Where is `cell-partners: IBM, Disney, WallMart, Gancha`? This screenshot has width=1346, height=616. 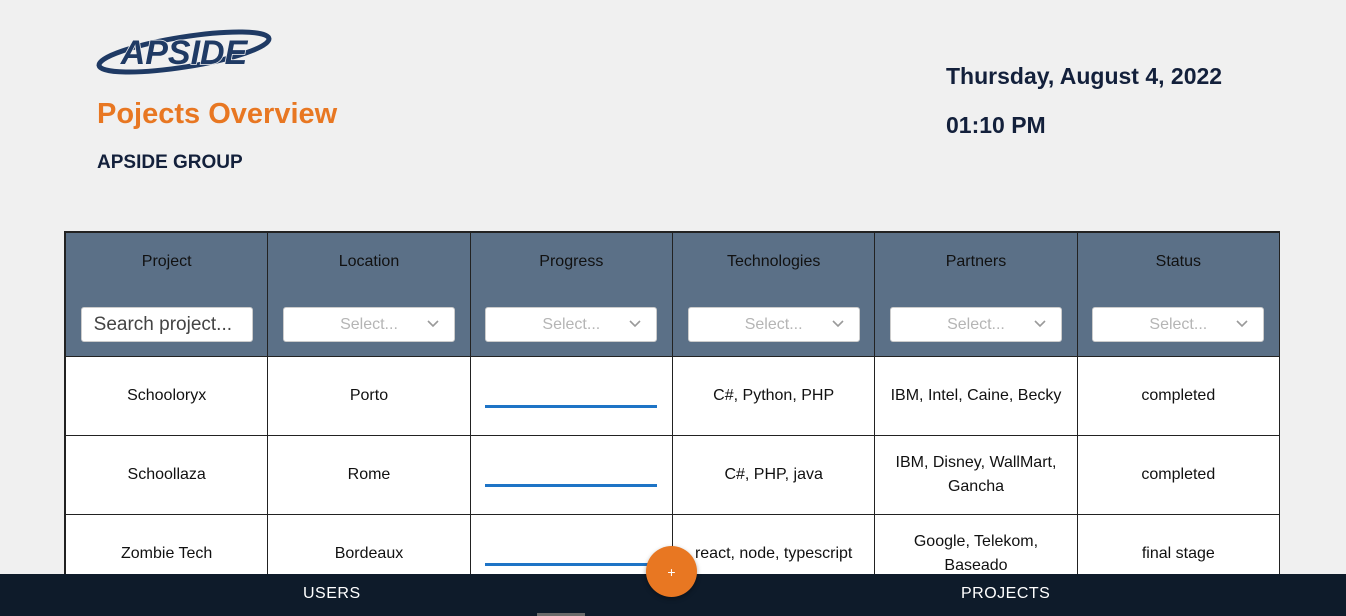 cell-partners: IBM, Disney, WallMart, Gancha is located at coordinates (976, 475).